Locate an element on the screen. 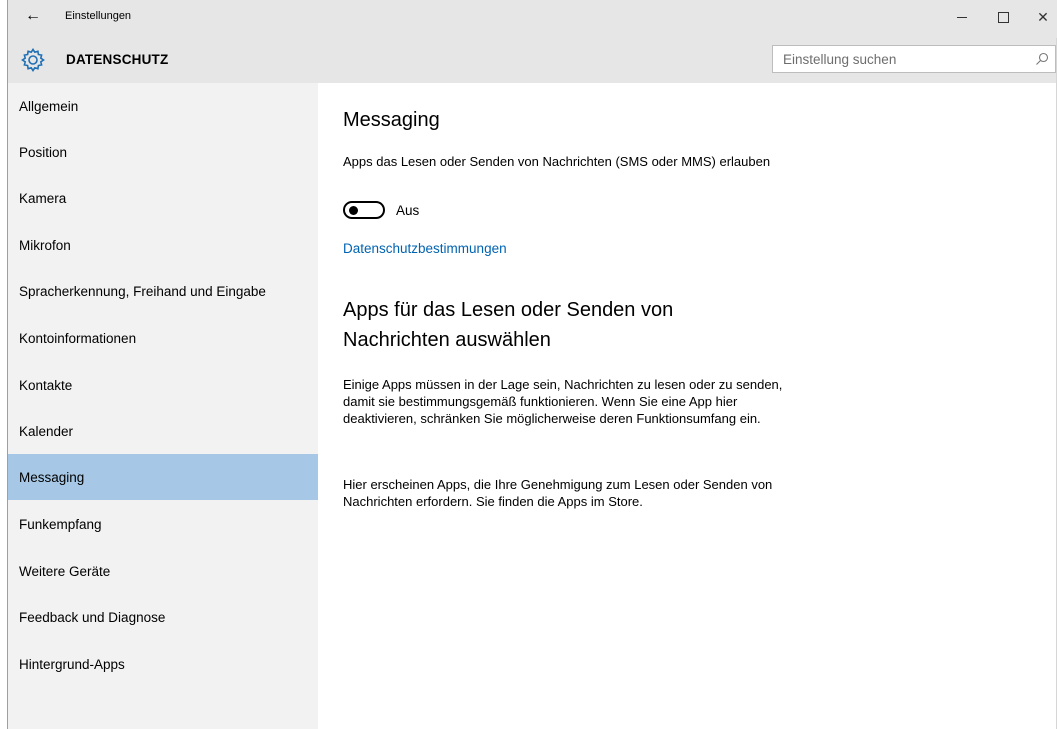 The image size is (1057, 729). sidebar-item-position: Position is located at coordinates (163, 152).